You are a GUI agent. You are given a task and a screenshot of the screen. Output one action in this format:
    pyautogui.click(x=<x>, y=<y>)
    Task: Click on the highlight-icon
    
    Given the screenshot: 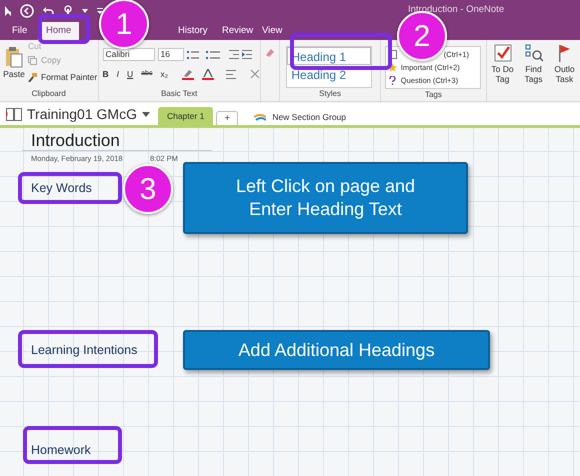 What is the action you would take?
    pyautogui.click(x=188, y=74)
    